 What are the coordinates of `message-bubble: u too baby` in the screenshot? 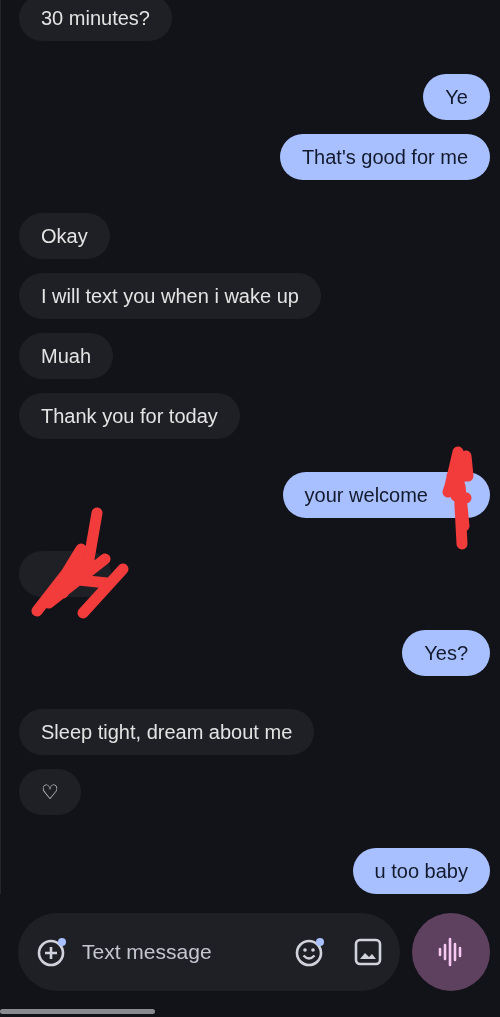 It's located at (421, 871).